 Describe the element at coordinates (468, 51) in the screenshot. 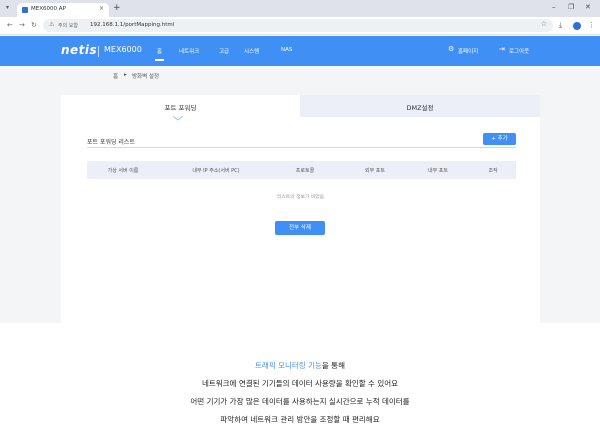

I see `homepage-link: 홈페이지` at that location.